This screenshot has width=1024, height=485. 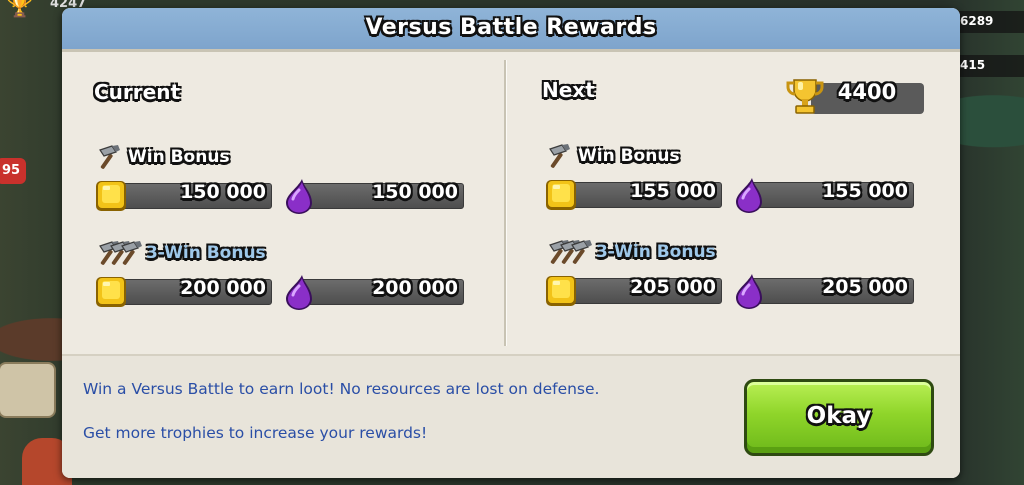 I want to click on background-elixir-counter: 6289, so click(x=989, y=22).